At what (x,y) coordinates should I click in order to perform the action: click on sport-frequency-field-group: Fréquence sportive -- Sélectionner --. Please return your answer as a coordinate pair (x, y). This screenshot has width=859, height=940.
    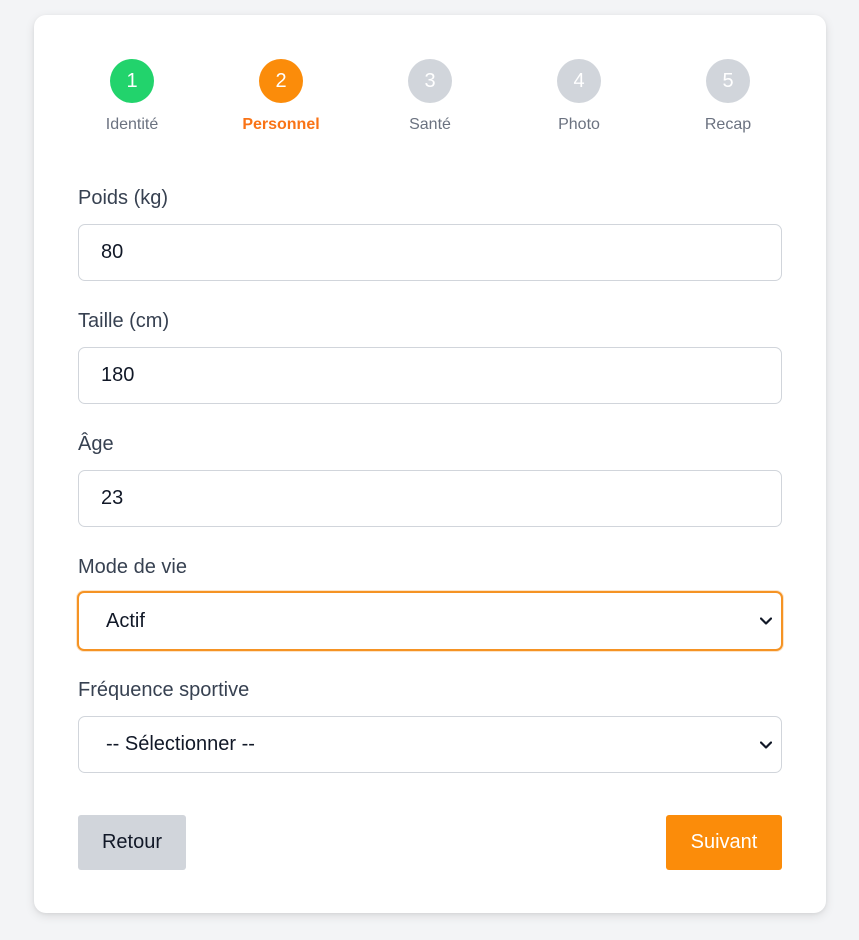
    Looking at the image, I should click on (430, 725).